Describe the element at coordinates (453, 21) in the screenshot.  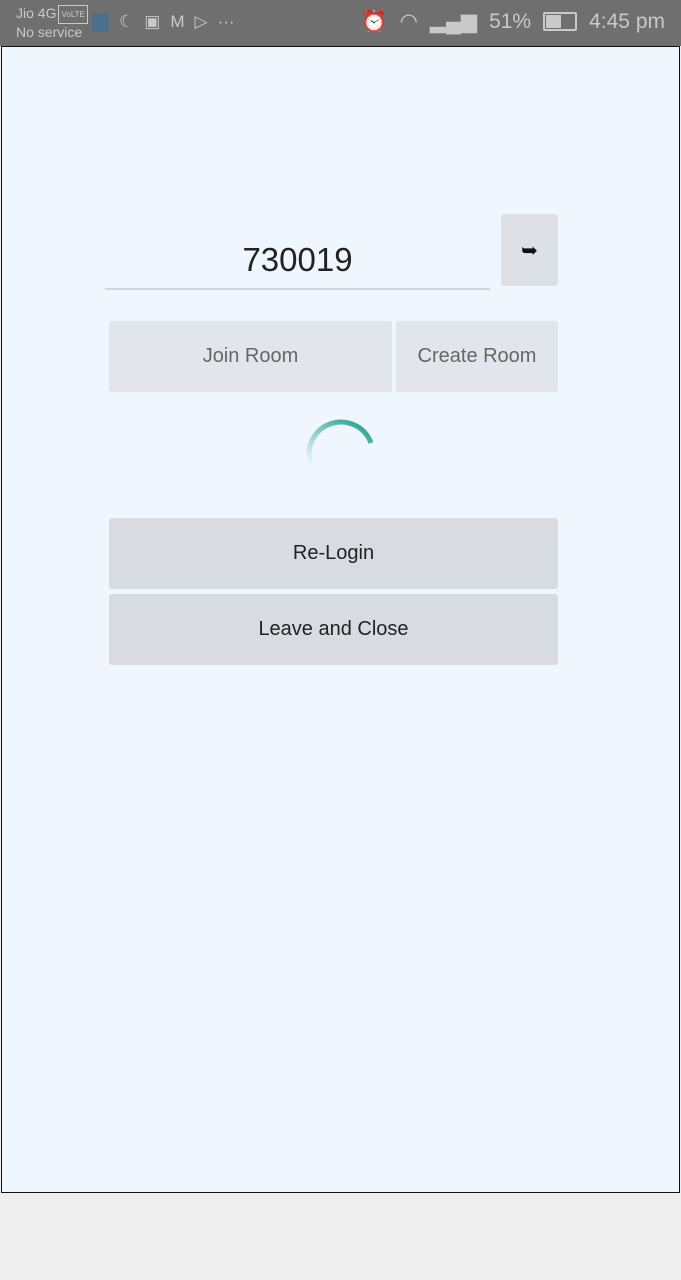
I see `signal-icon: ▂▄▆` at that location.